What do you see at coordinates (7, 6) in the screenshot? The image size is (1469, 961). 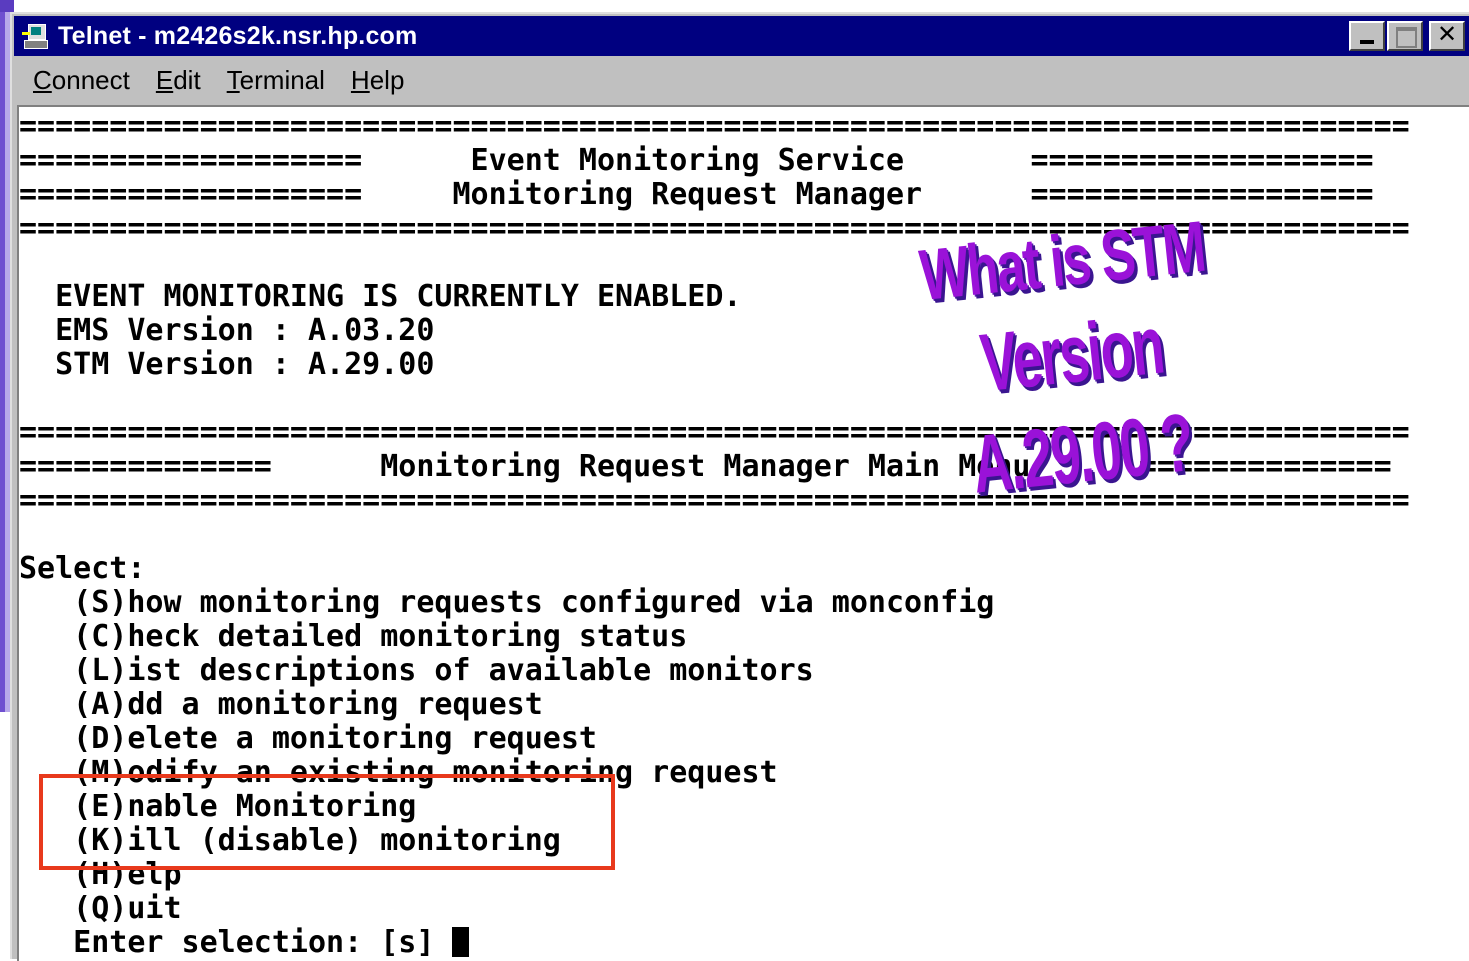 I see `slide-accent-top` at bounding box center [7, 6].